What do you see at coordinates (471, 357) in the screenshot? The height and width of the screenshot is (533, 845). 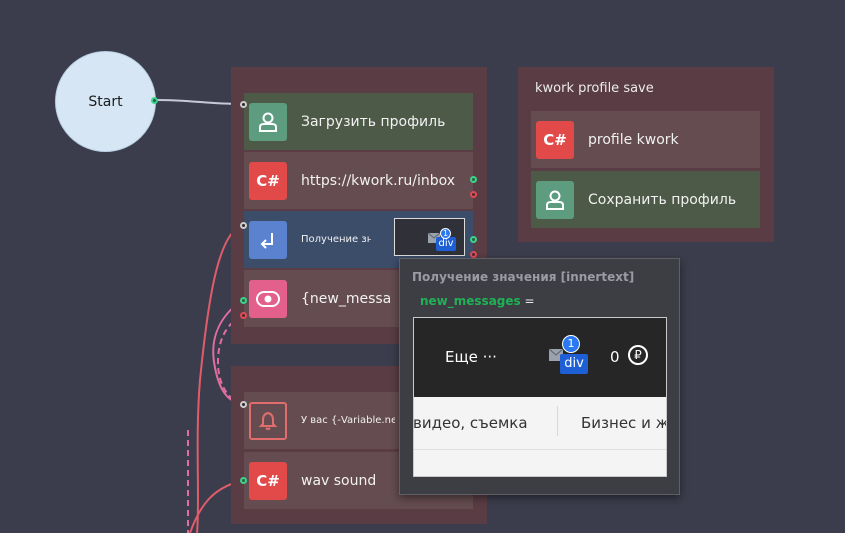 I see `preview-more-text: Еще ···` at bounding box center [471, 357].